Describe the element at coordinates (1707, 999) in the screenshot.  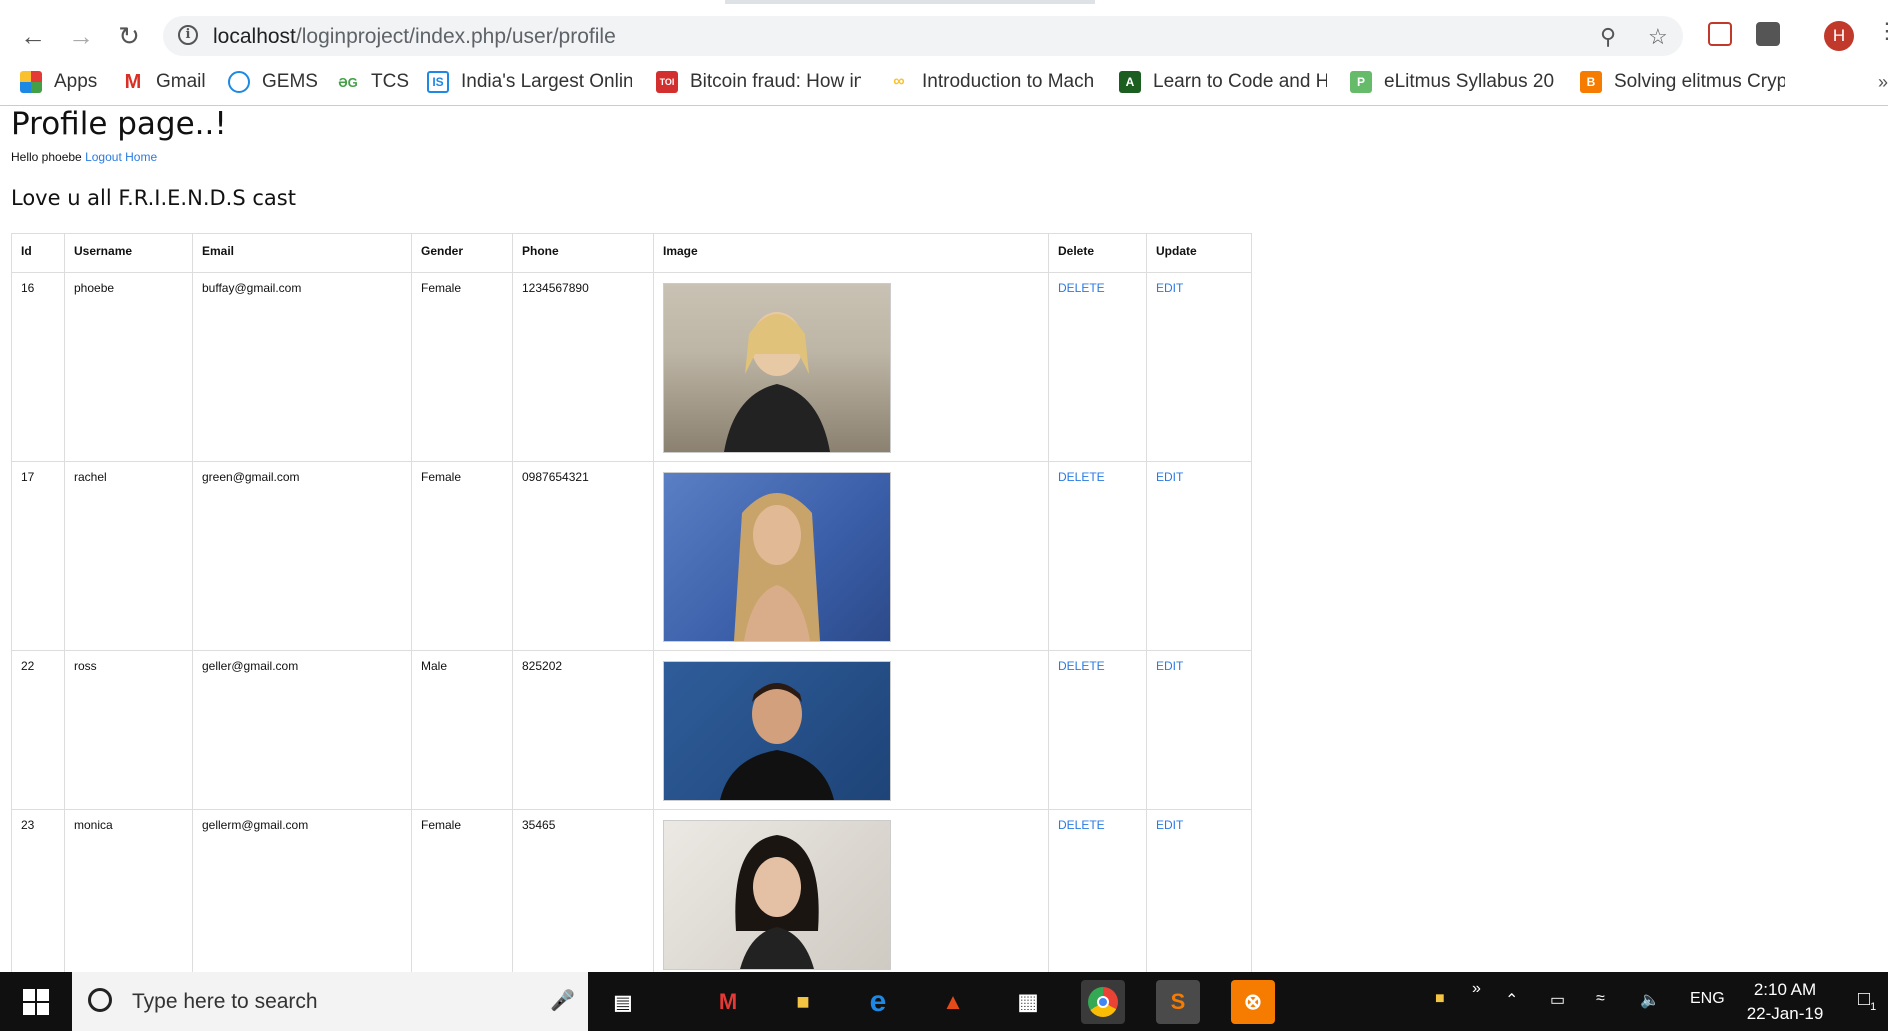
I see `language-indicator: ENG` at that location.